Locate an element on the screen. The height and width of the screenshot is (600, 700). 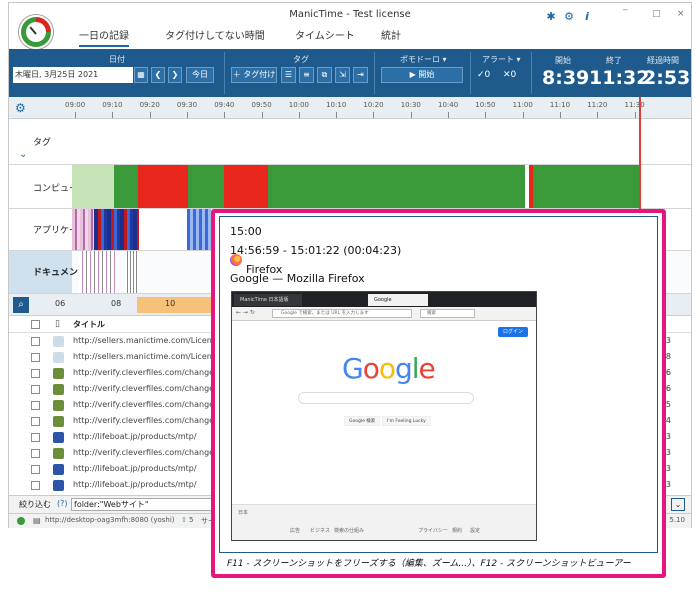
list-view-icon: ☰ is located at coordinates (288, 75).